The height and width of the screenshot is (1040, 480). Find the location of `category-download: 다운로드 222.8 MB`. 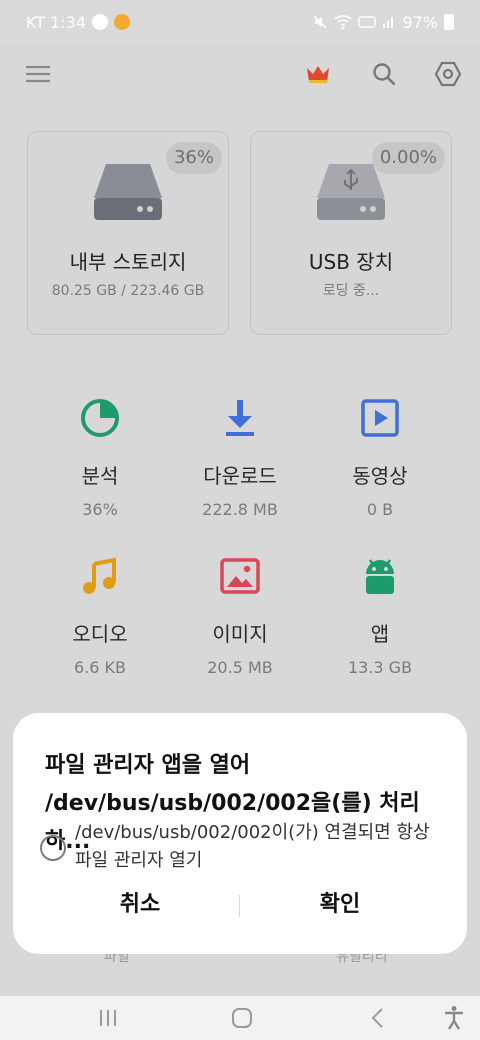

category-download: 다운로드 222.8 MB is located at coordinates (240, 461).